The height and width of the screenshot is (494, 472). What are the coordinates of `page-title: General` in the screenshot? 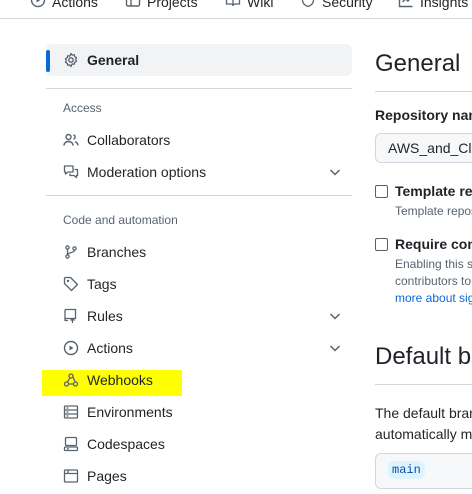 It's located at (418, 63).